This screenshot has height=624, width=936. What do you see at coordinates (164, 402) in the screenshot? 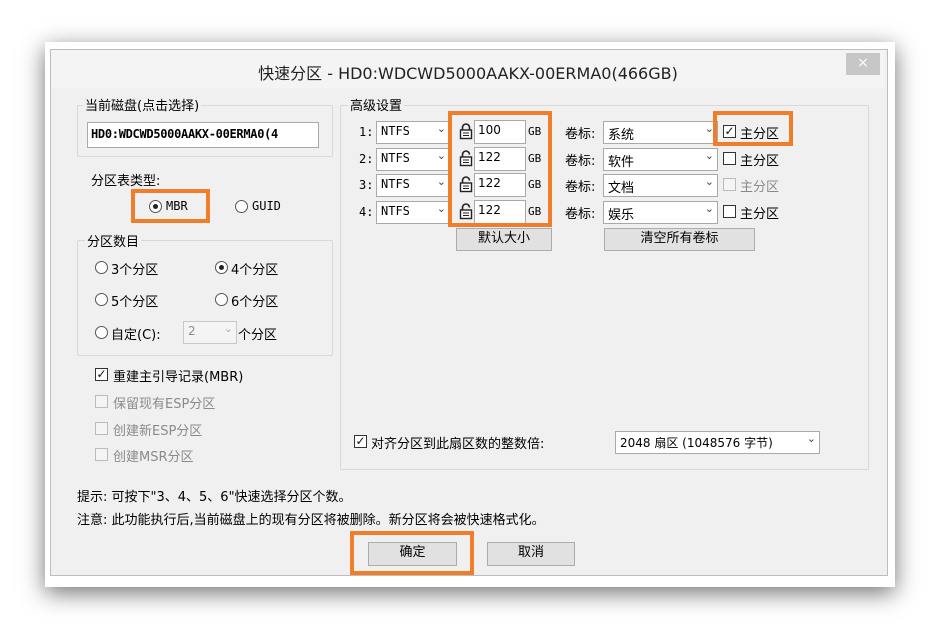
I see `keep-esp-label: 保留现有ESP分区` at bounding box center [164, 402].